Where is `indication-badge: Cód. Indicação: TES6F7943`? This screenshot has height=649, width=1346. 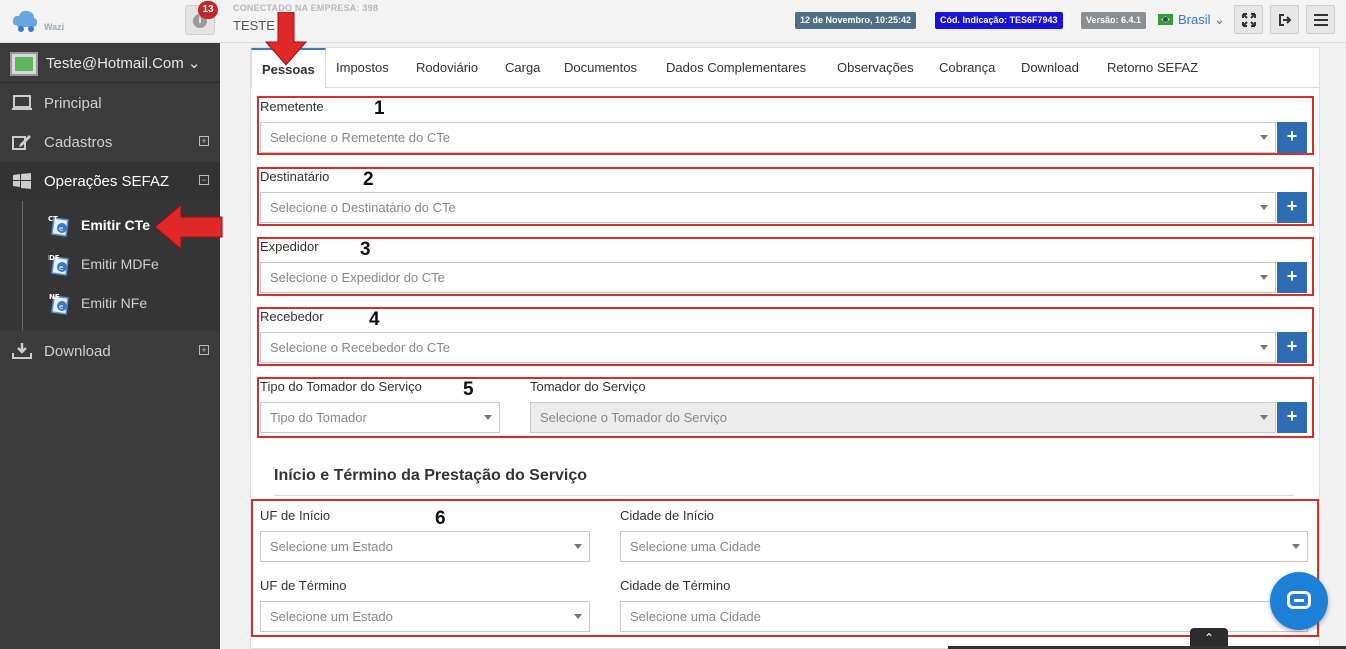 indication-badge: Cód. Indicação: TES6F7943 is located at coordinates (999, 20).